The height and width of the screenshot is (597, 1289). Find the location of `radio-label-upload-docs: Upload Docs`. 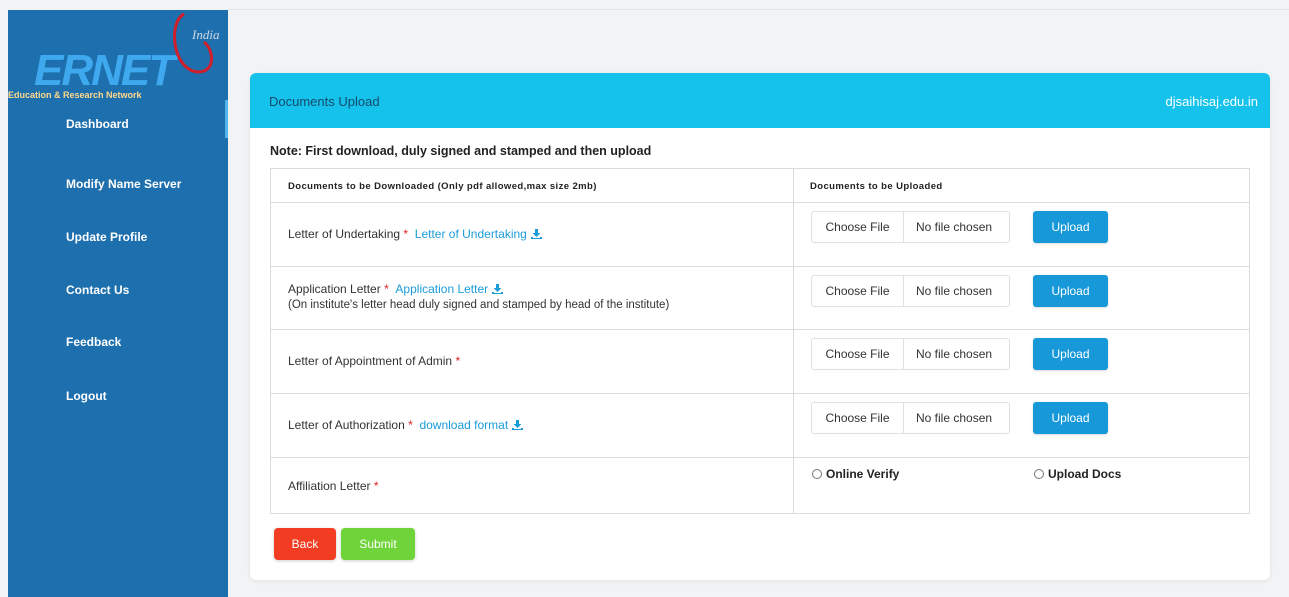

radio-label-upload-docs: Upload Docs is located at coordinates (1084, 474).